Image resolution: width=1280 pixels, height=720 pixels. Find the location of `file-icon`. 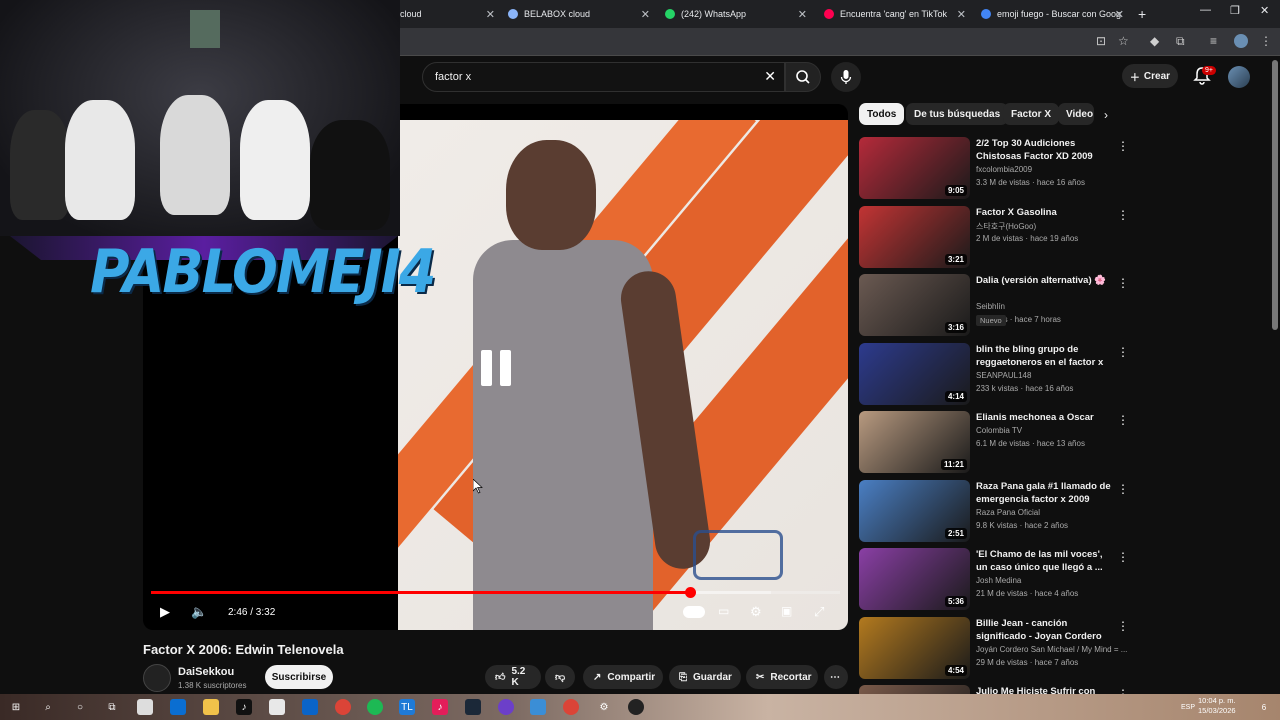

file-icon is located at coordinates (145, 707).